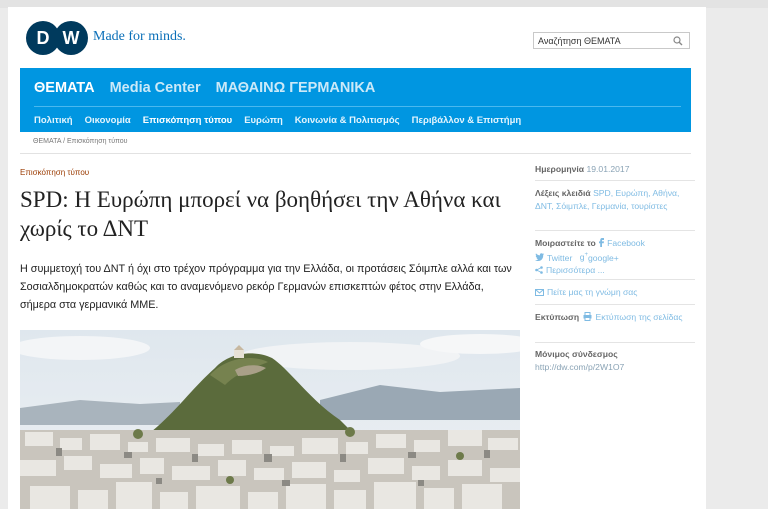 Image resolution: width=768 pixels, height=509 pixels. Describe the element at coordinates (263, 120) in the screenshot. I see `nav-sub-europe: Ευρώπη` at that location.